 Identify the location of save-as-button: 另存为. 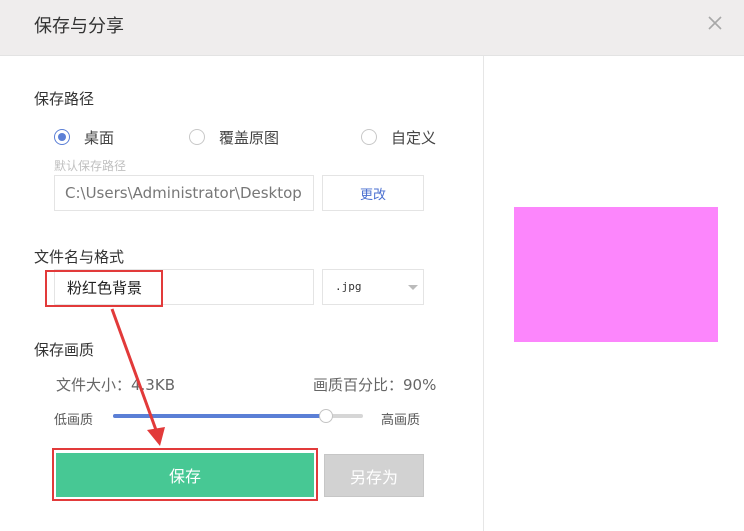
(374, 475).